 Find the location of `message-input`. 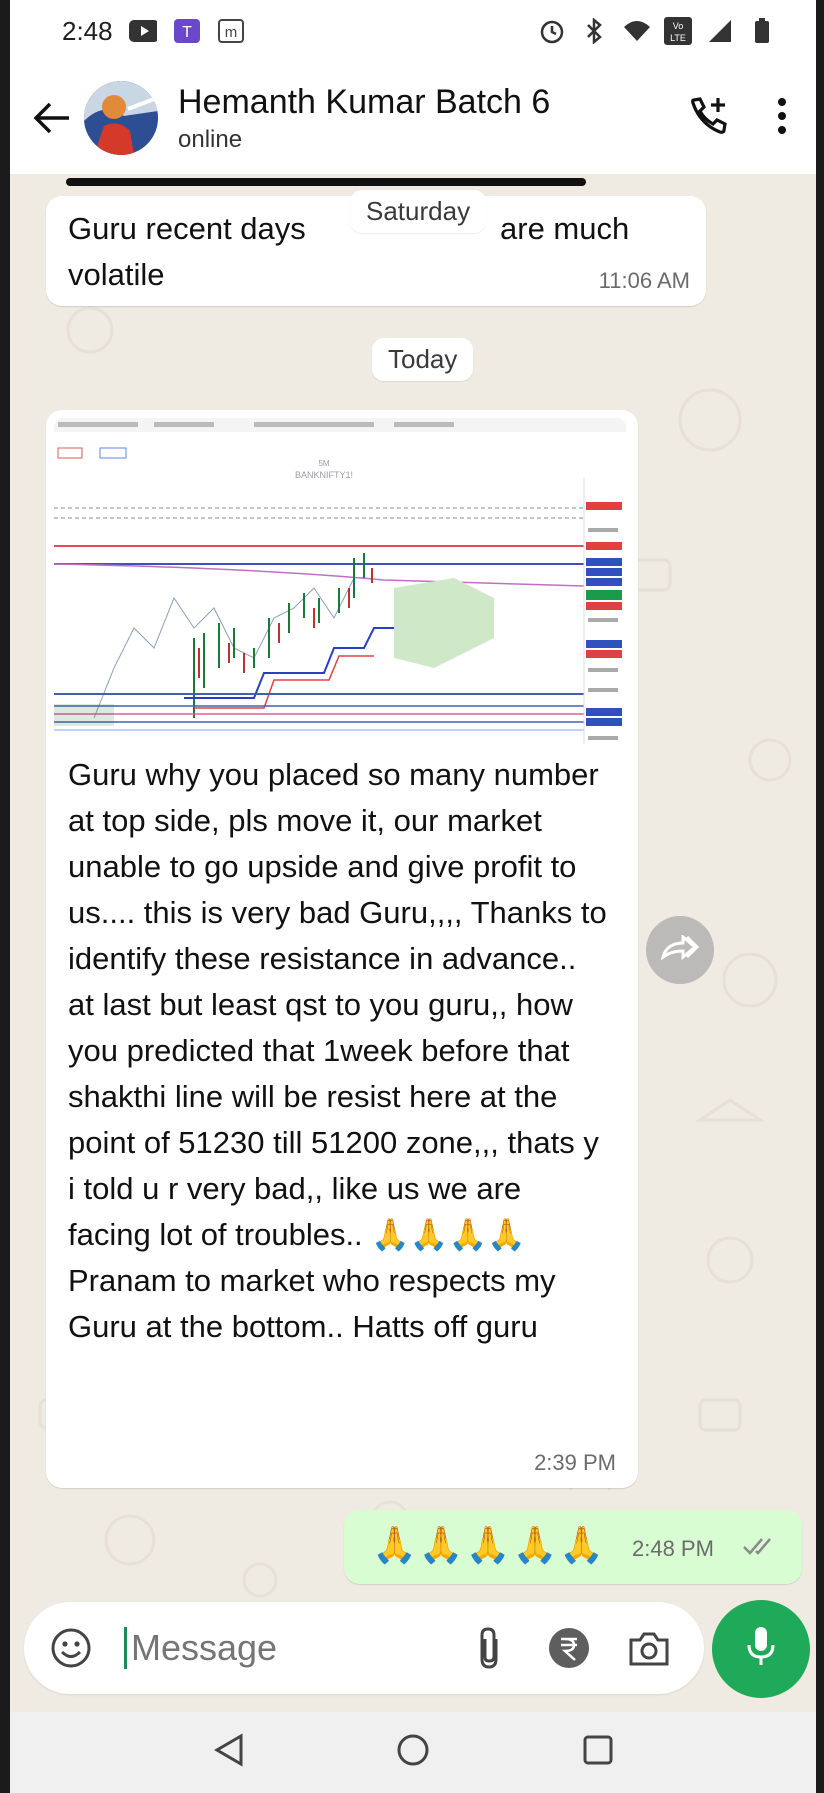

message-input is located at coordinates (274, 1648).